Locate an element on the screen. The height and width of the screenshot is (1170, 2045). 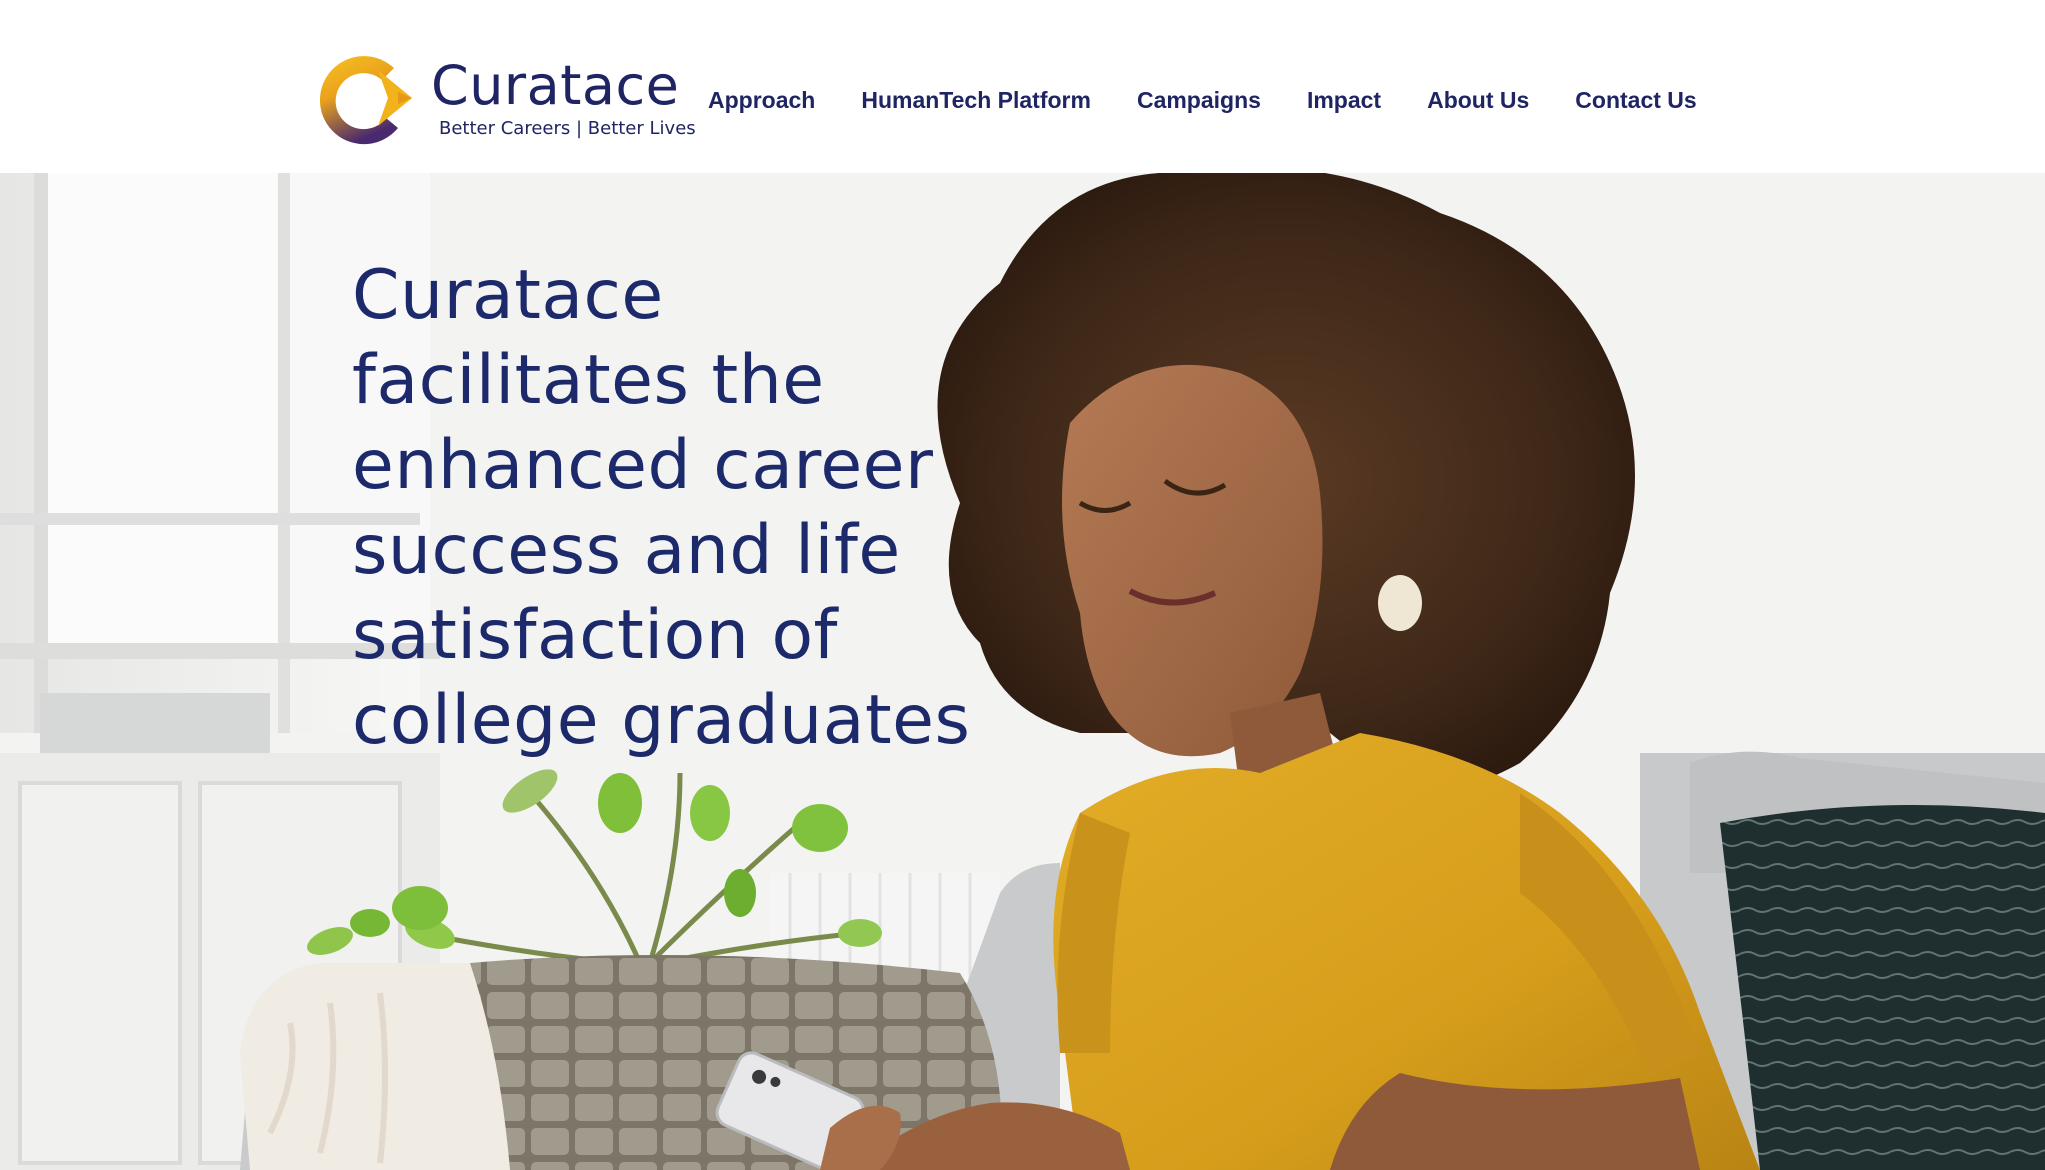
nav-item-humantech-platform: HumanTech Platform is located at coordinates (976, 100).